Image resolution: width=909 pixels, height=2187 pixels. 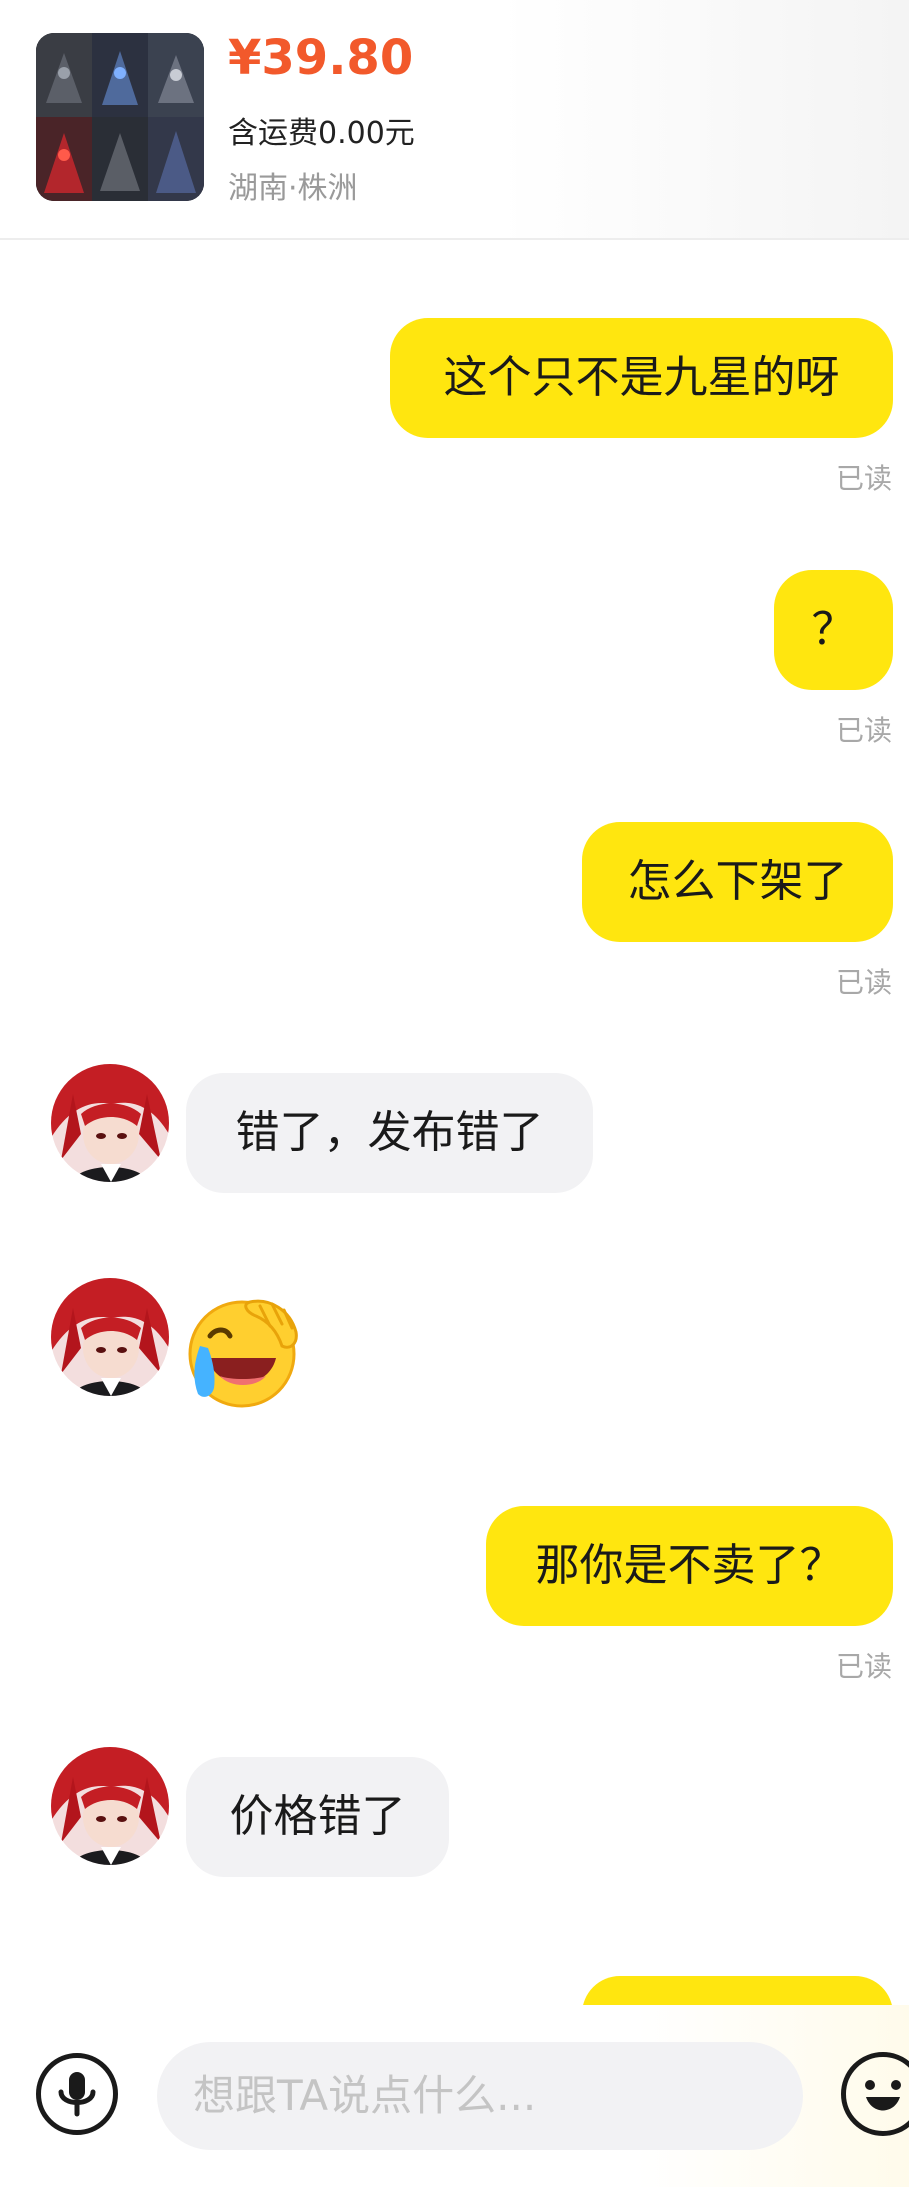 I want to click on seller-location: 湖南·株洲, so click(x=293, y=188).